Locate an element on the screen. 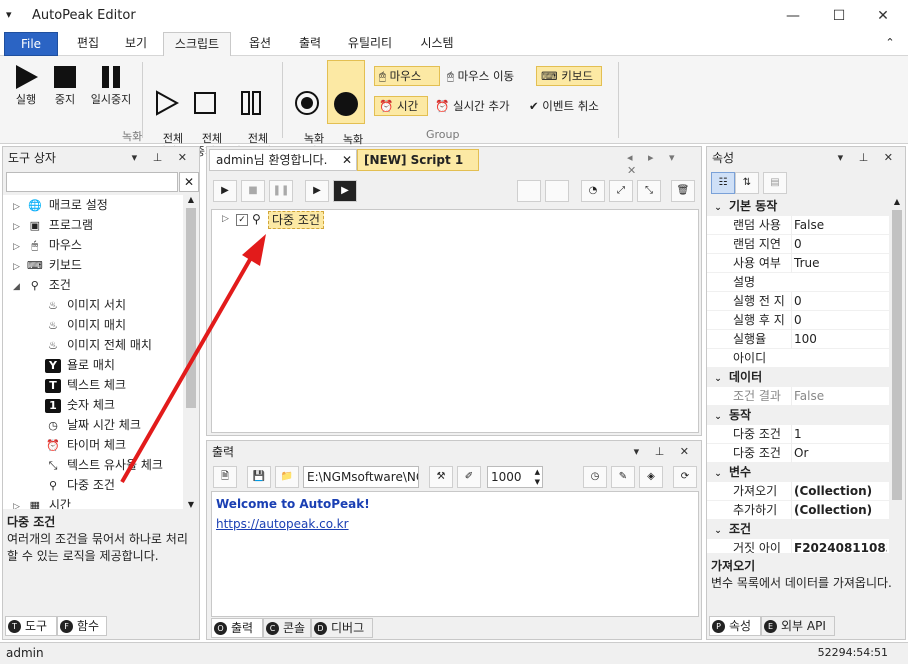  tab-view: 보기 is located at coordinates (136, 44).